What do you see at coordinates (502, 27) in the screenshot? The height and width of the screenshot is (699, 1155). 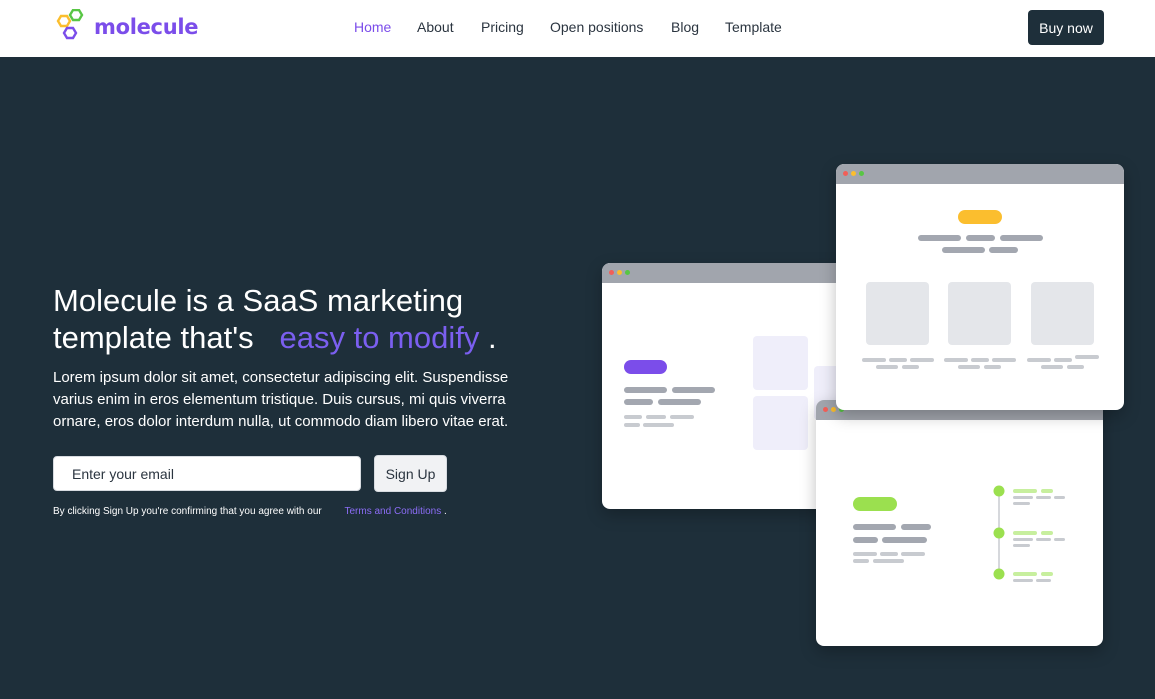 I see `nav-pricing: Pricing` at bounding box center [502, 27].